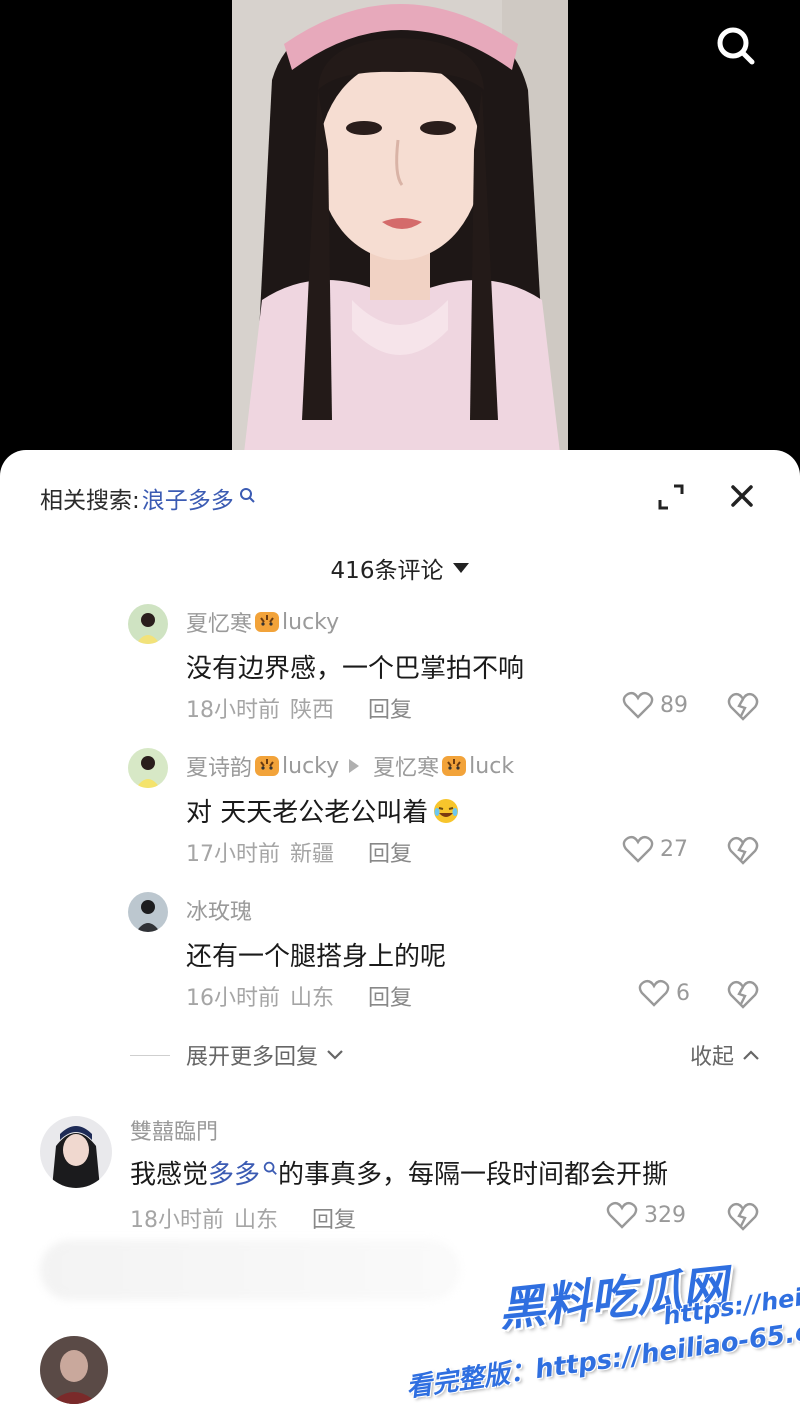 This screenshot has width=800, height=1426. What do you see at coordinates (450, 1055) in the screenshot?
I see `reply-expand-row: 展开更多回复 收起` at bounding box center [450, 1055].